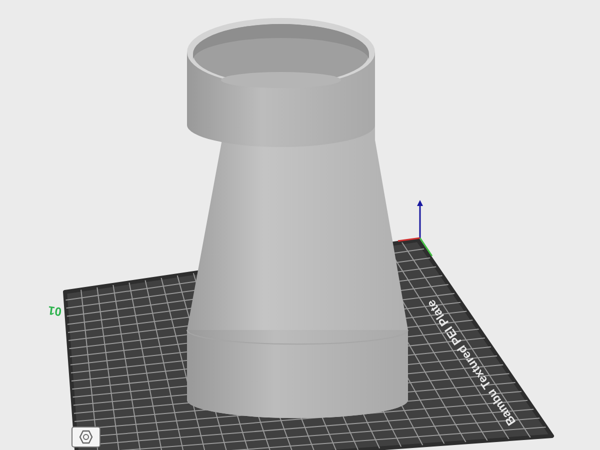 This screenshot has width=600, height=450. I want to click on axes-gizmo-icon, so click(415, 228).